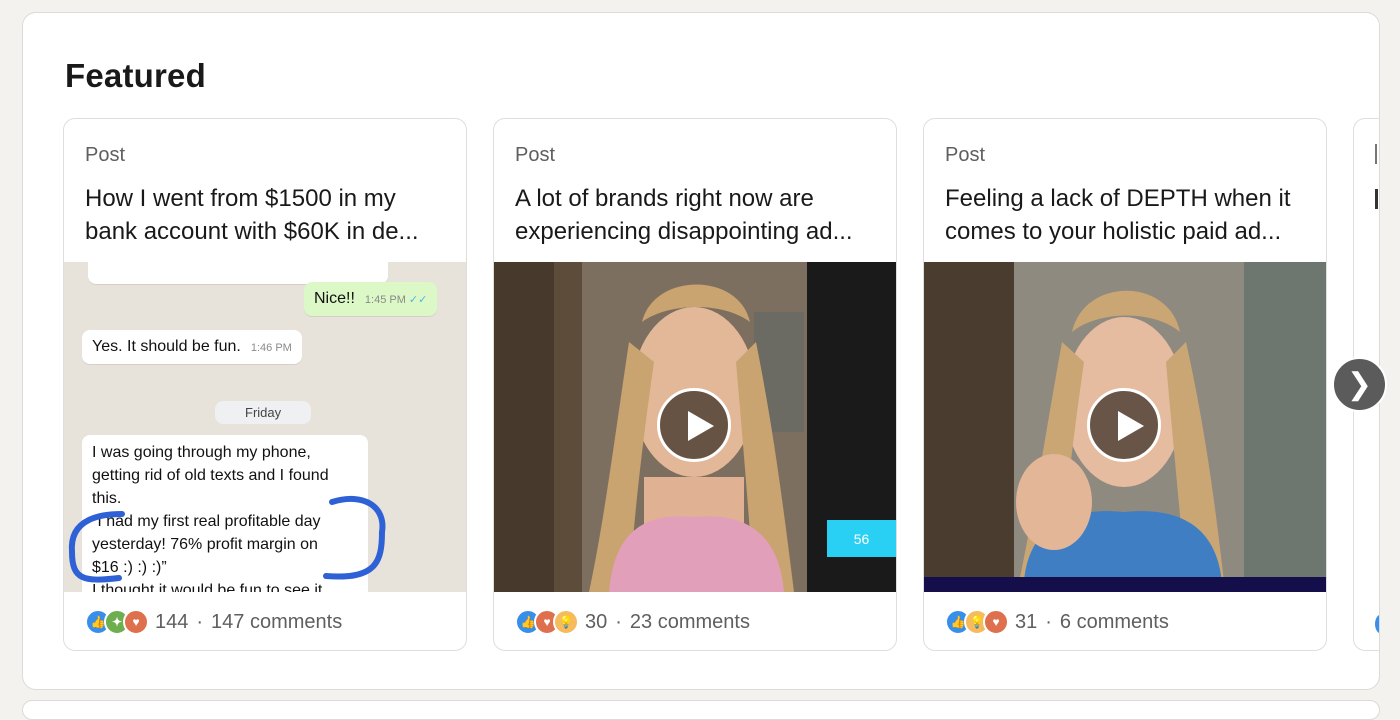 The image size is (1400, 720). Describe the element at coordinates (861, 538) in the screenshot. I see `counter-badge: 56` at that location.